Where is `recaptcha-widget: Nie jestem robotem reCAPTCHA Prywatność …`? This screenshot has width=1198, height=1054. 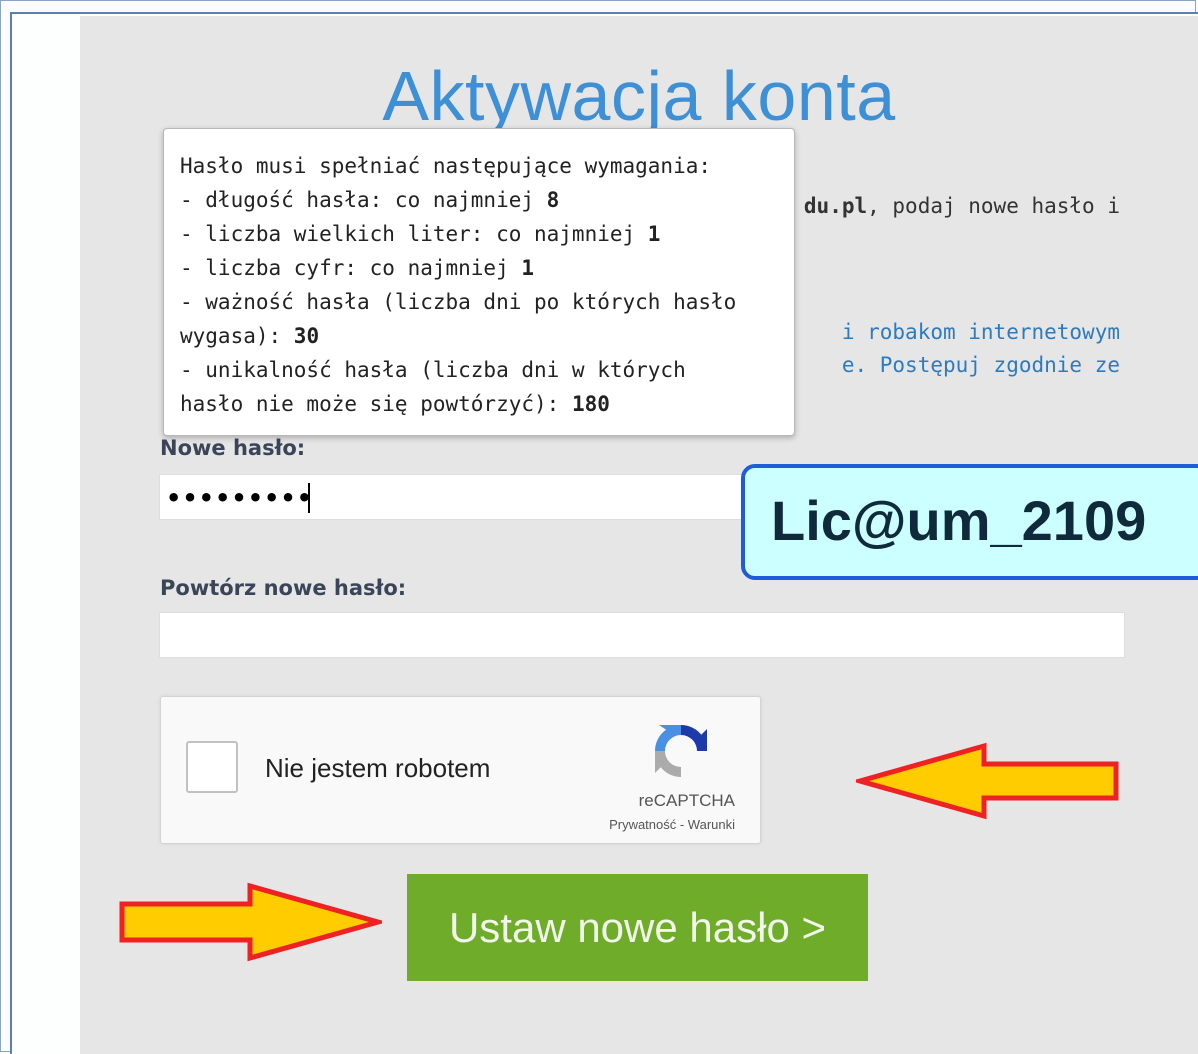
recaptcha-widget: Nie jestem robotem reCAPTCHA Prywatność … is located at coordinates (460, 770).